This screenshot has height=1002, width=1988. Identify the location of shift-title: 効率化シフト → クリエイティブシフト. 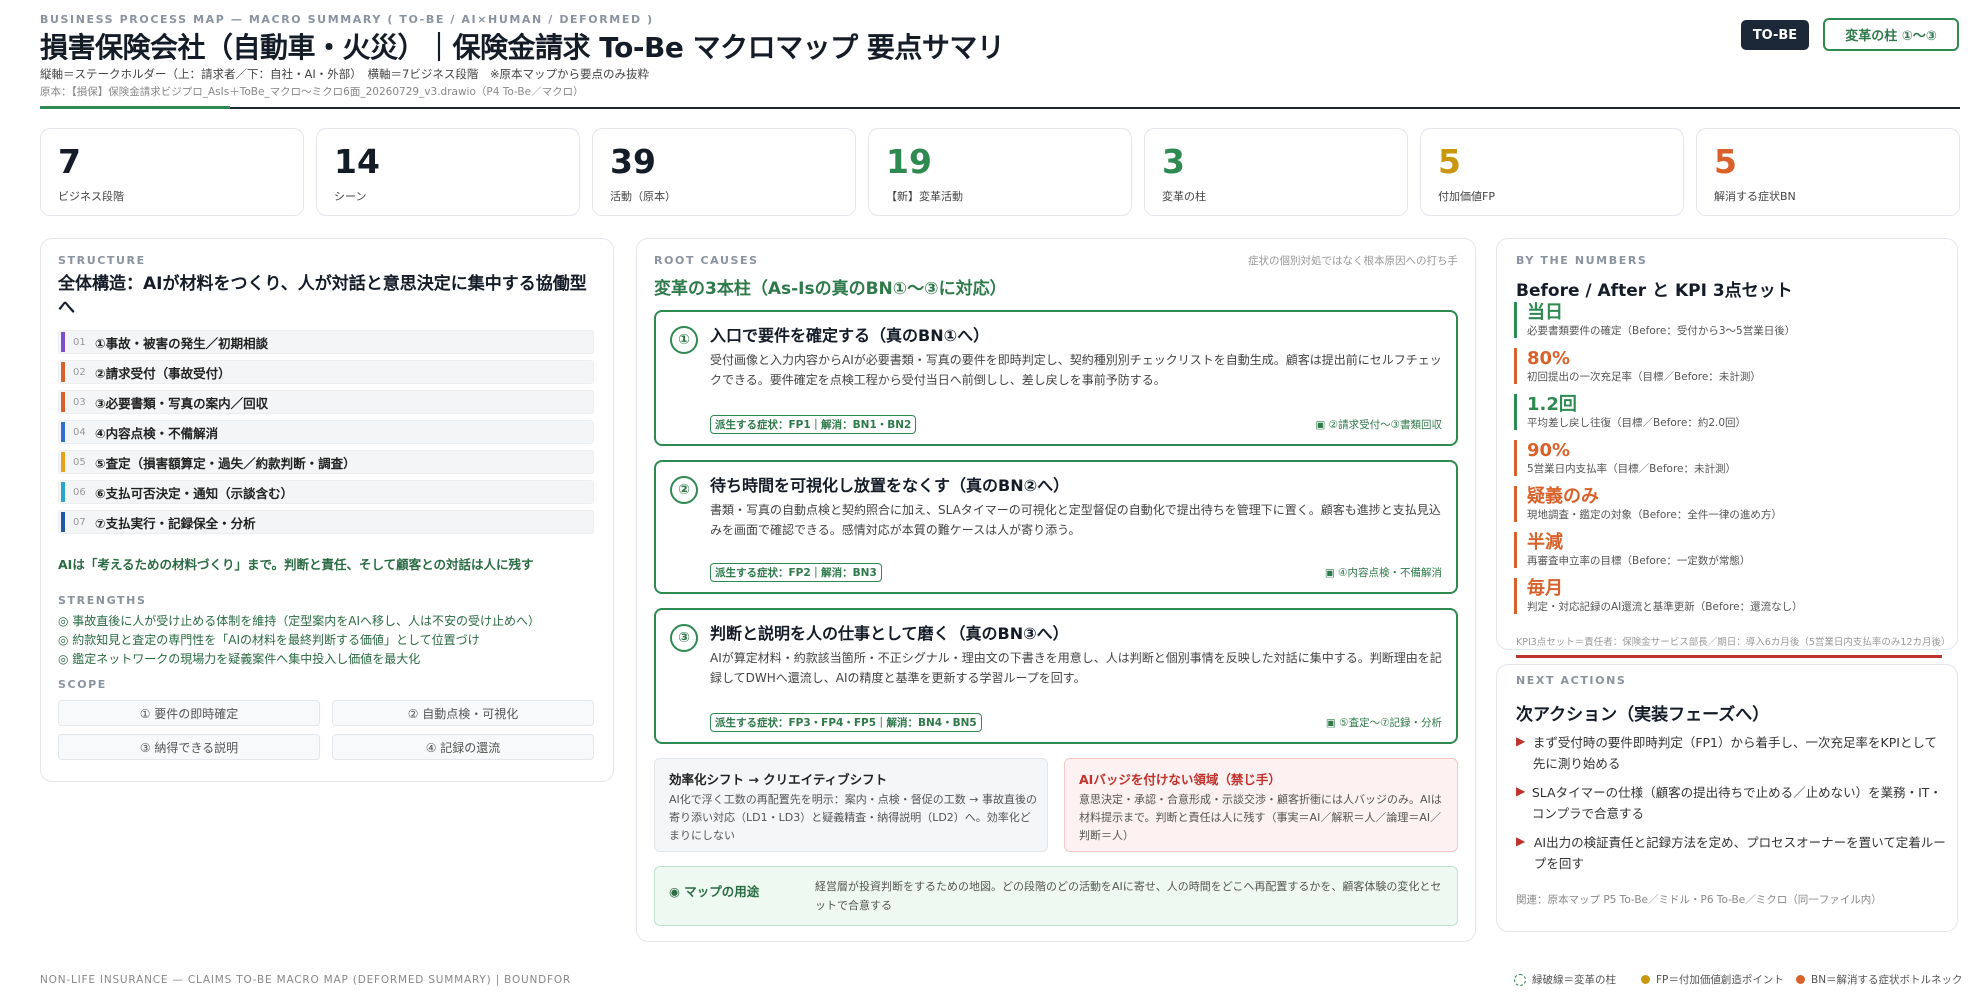
(778, 779).